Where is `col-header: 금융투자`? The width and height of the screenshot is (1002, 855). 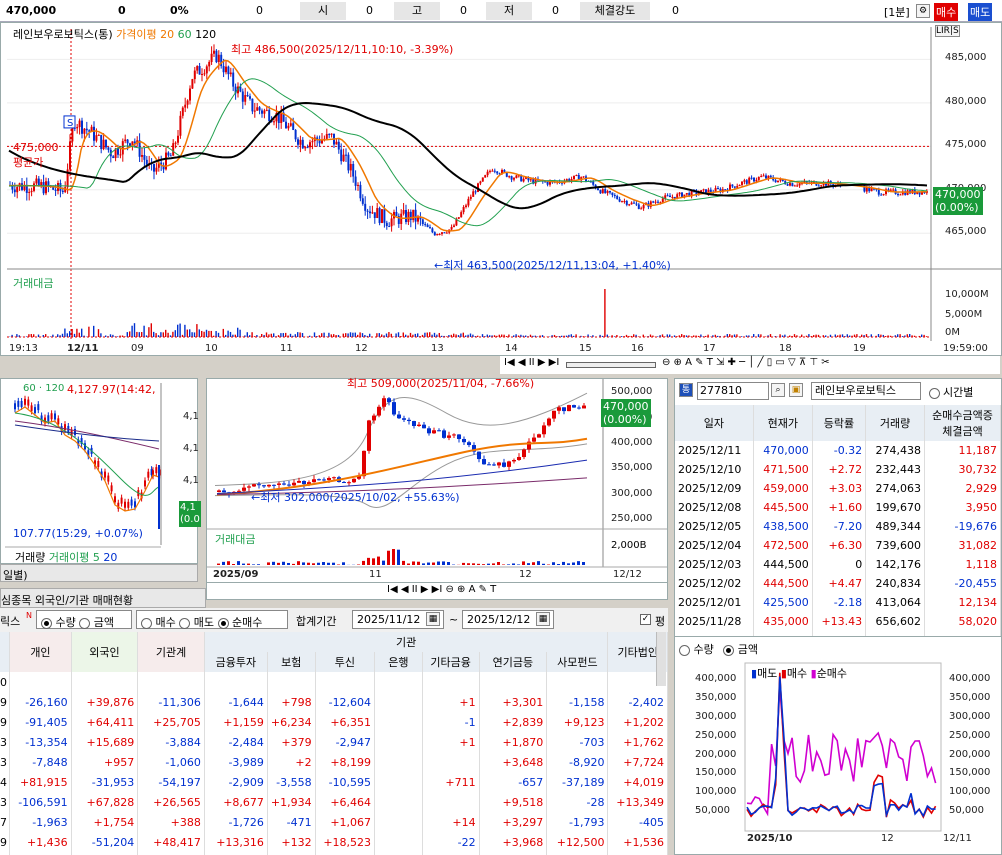 col-header: 금융투자 is located at coordinates (236, 662).